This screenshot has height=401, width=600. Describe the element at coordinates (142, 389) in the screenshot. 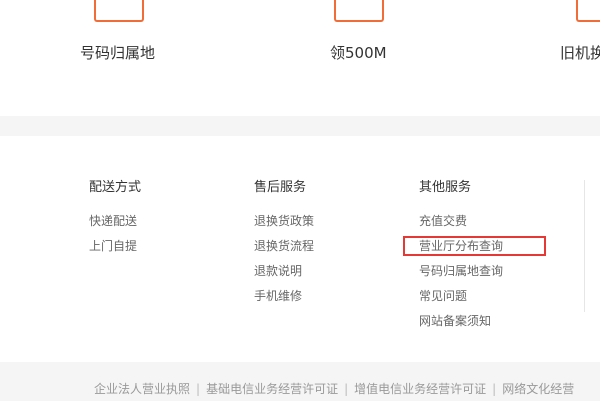

I see `license-link-business: 企业法人营业执照` at that location.